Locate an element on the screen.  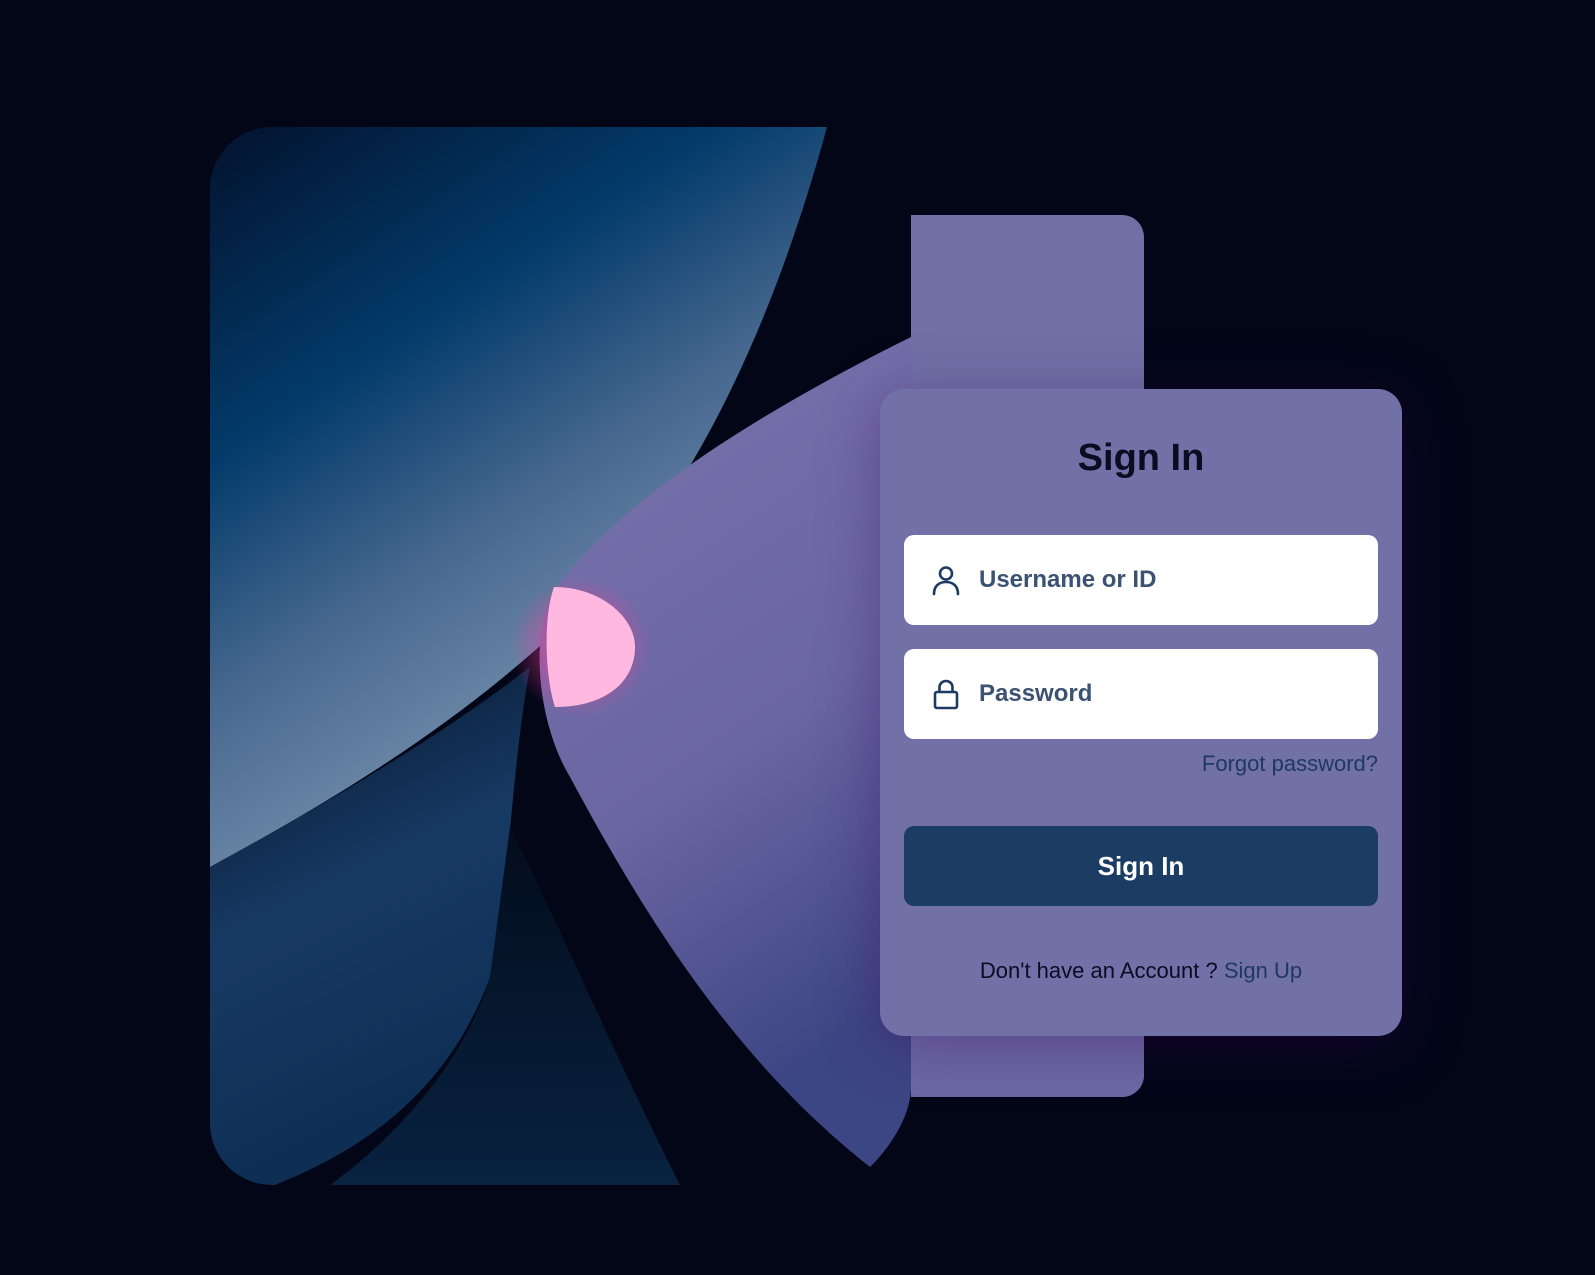
password-field: Password is located at coordinates (1141, 694).